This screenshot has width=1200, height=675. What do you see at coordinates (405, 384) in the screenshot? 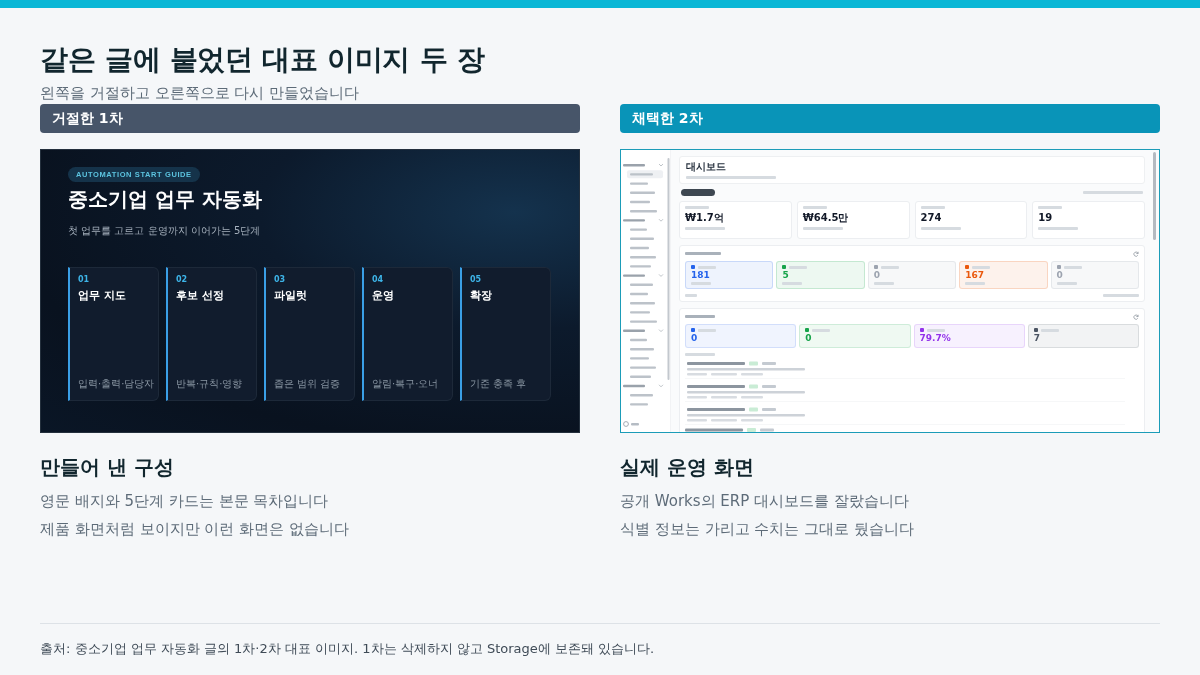
I see `step-note: 알림·복구·오너` at bounding box center [405, 384].